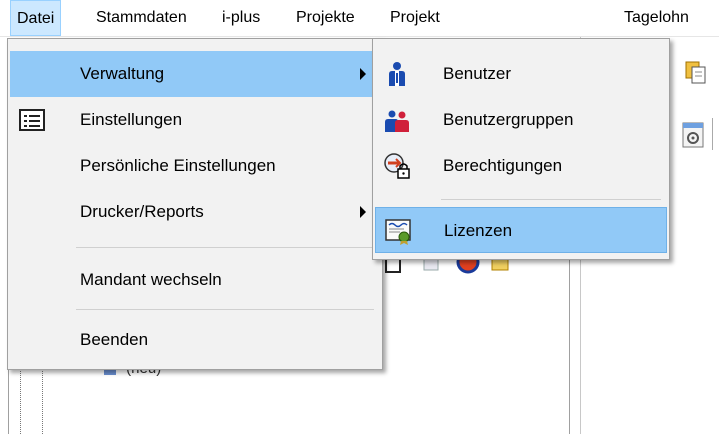  I want to click on menu-item-label: Berechtigungen, so click(503, 165).